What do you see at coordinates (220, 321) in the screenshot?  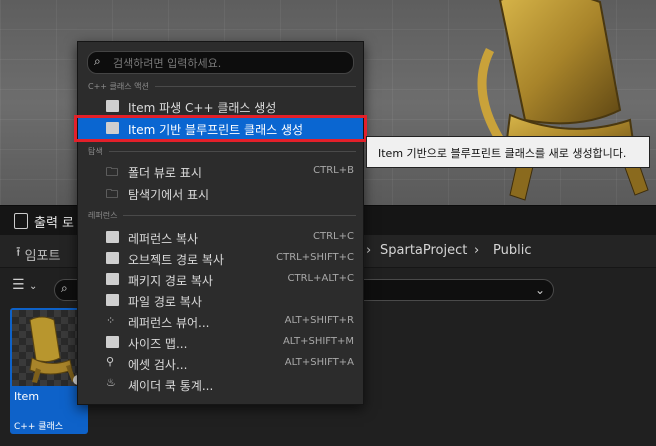 I see `menu-item-reference-viewer: ⁘ 레퍼런스 뷰어... ALT+SHIFT+R` at bounding box center [220, 321].